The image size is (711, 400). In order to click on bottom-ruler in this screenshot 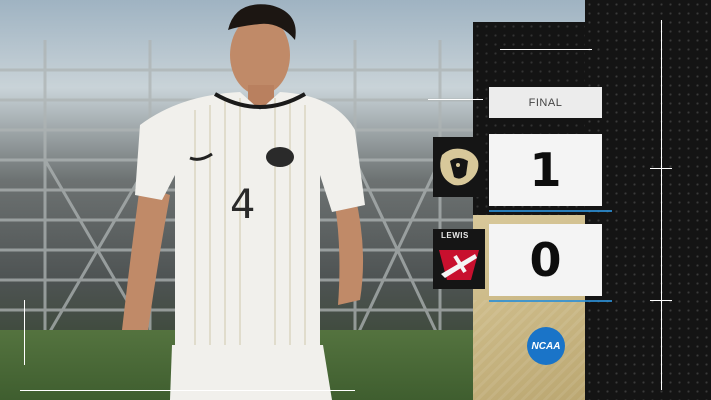, I will do `click(187, 390)`.